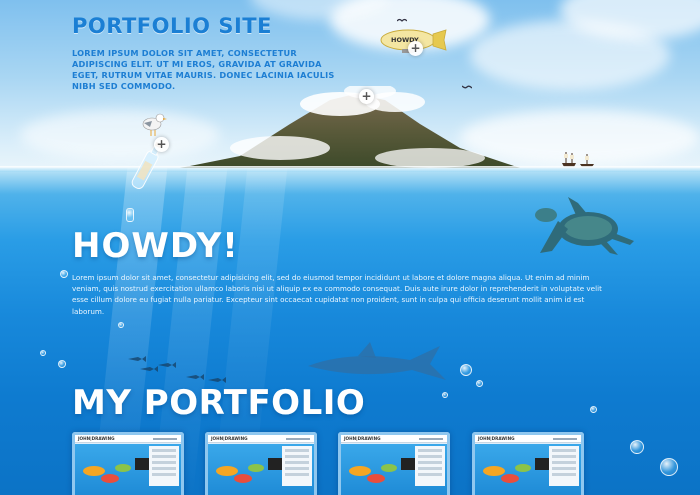 Image resolution: width=700 pixels, height=495 pixels. What do you see at coordinates (350, 127) in the screenshot?
I see `island-illustration` at bounding box center [350, 127].